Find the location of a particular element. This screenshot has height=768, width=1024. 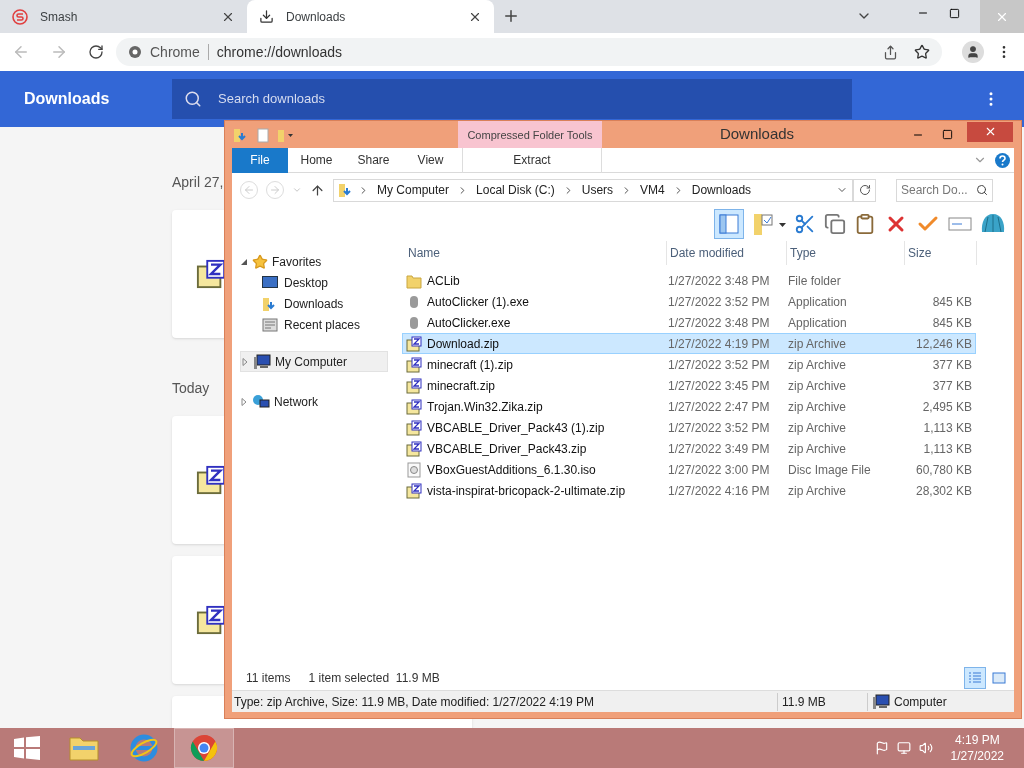

date-cell-text: 1/27/2022 3:49 PM is located at coordinates (719, 449).